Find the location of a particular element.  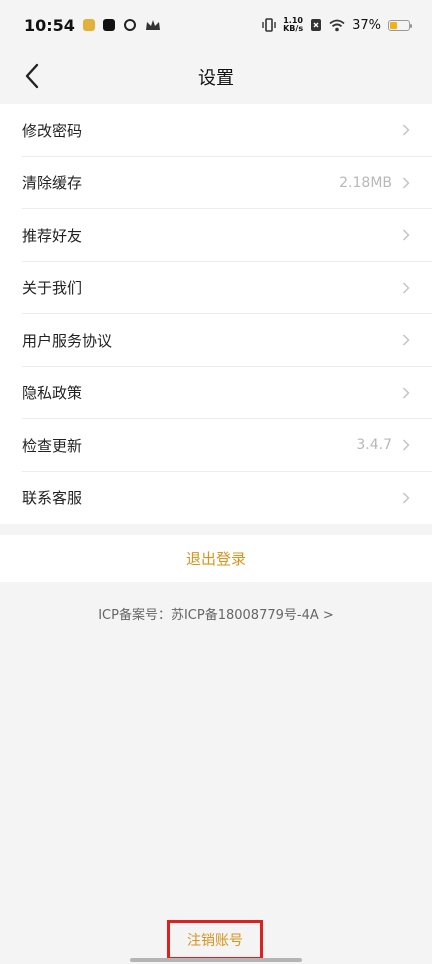

sync-icon is located at coordinates (129, 25).